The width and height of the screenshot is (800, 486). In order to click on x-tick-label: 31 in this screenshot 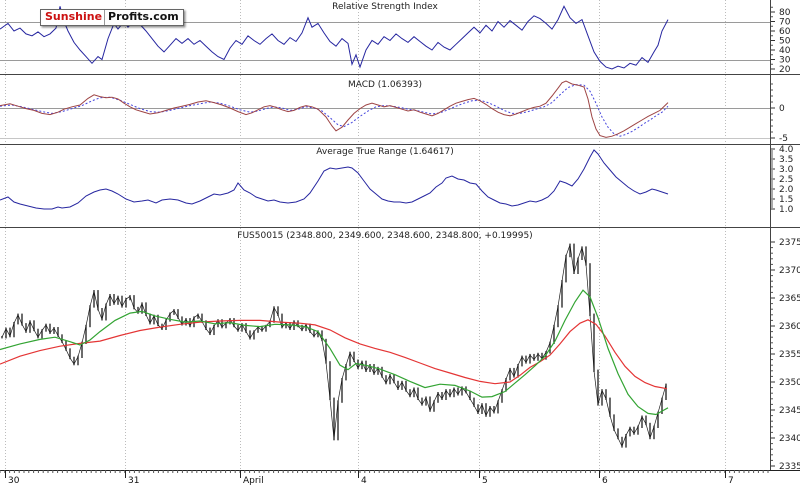, I will do `click(133, 481)`.